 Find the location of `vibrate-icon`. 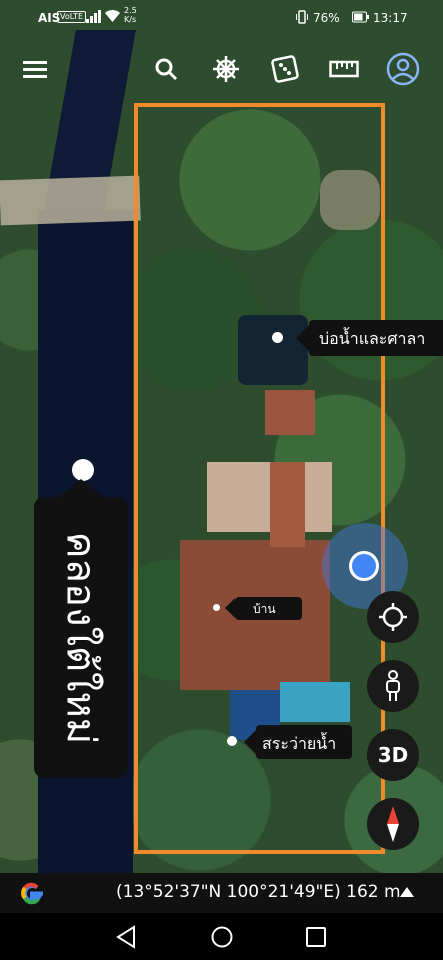

vibrate-icon is located at coordinates (302, 17).